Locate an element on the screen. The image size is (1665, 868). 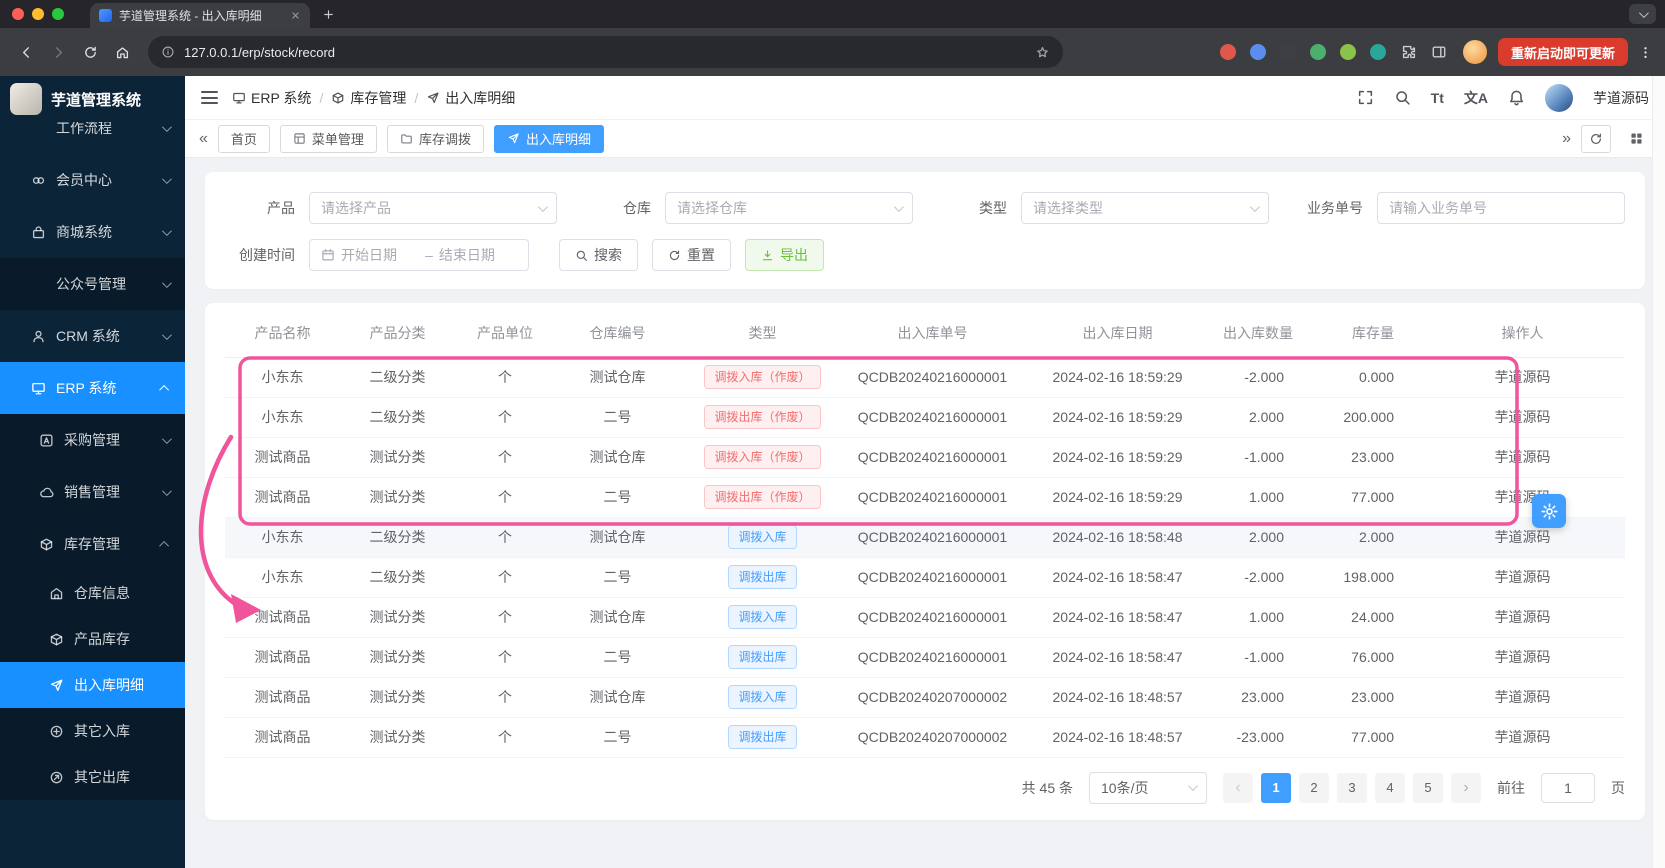
side-panel-icon is located at coordinates (1439, 52).